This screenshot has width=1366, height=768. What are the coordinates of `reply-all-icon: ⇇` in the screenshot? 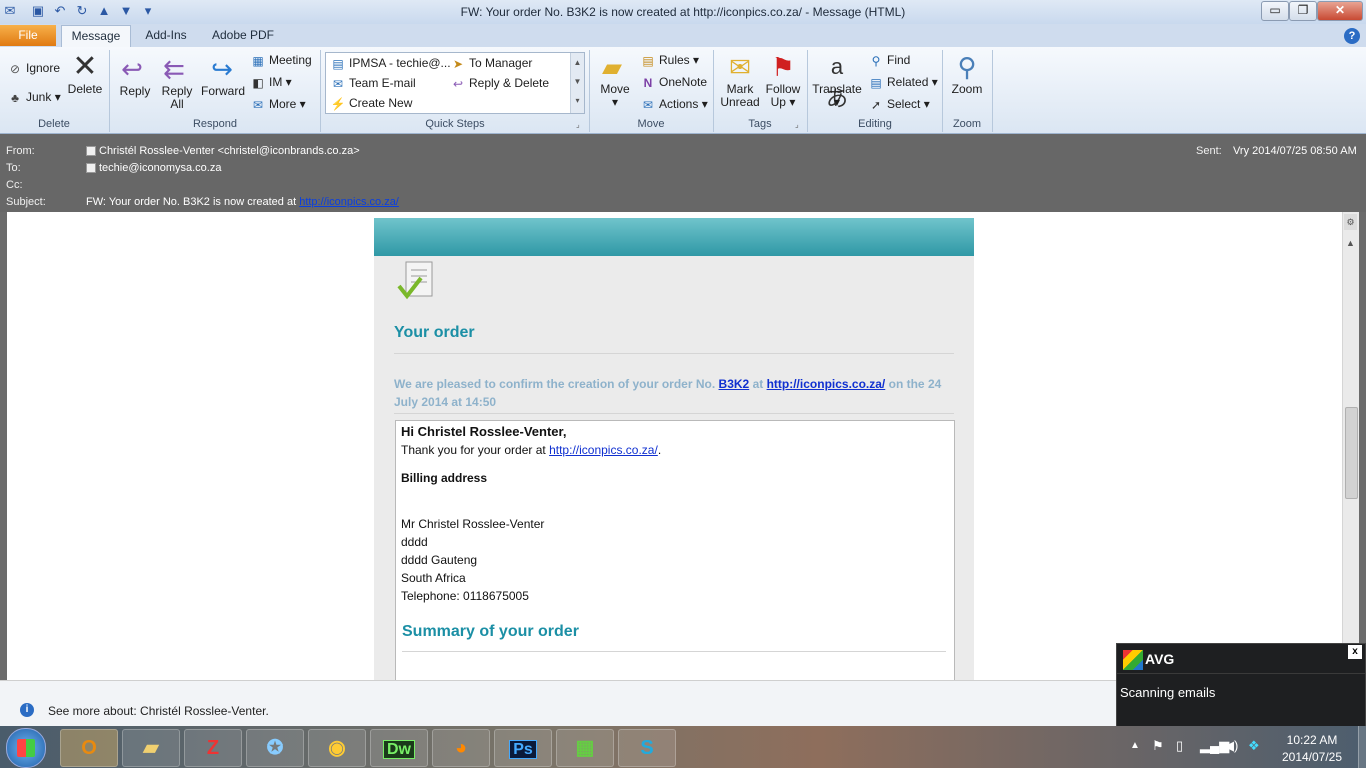 It's located at (174, 69).